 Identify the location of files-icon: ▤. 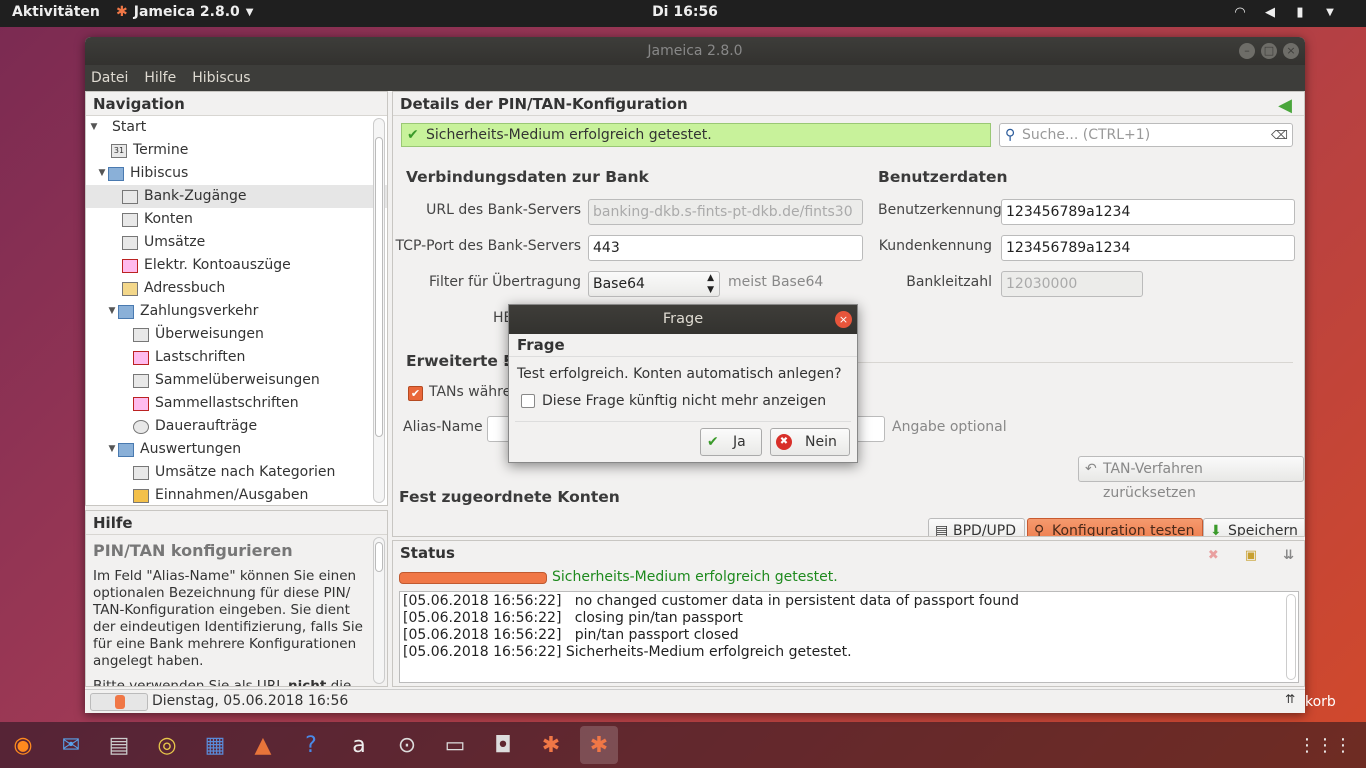
(119, 745).